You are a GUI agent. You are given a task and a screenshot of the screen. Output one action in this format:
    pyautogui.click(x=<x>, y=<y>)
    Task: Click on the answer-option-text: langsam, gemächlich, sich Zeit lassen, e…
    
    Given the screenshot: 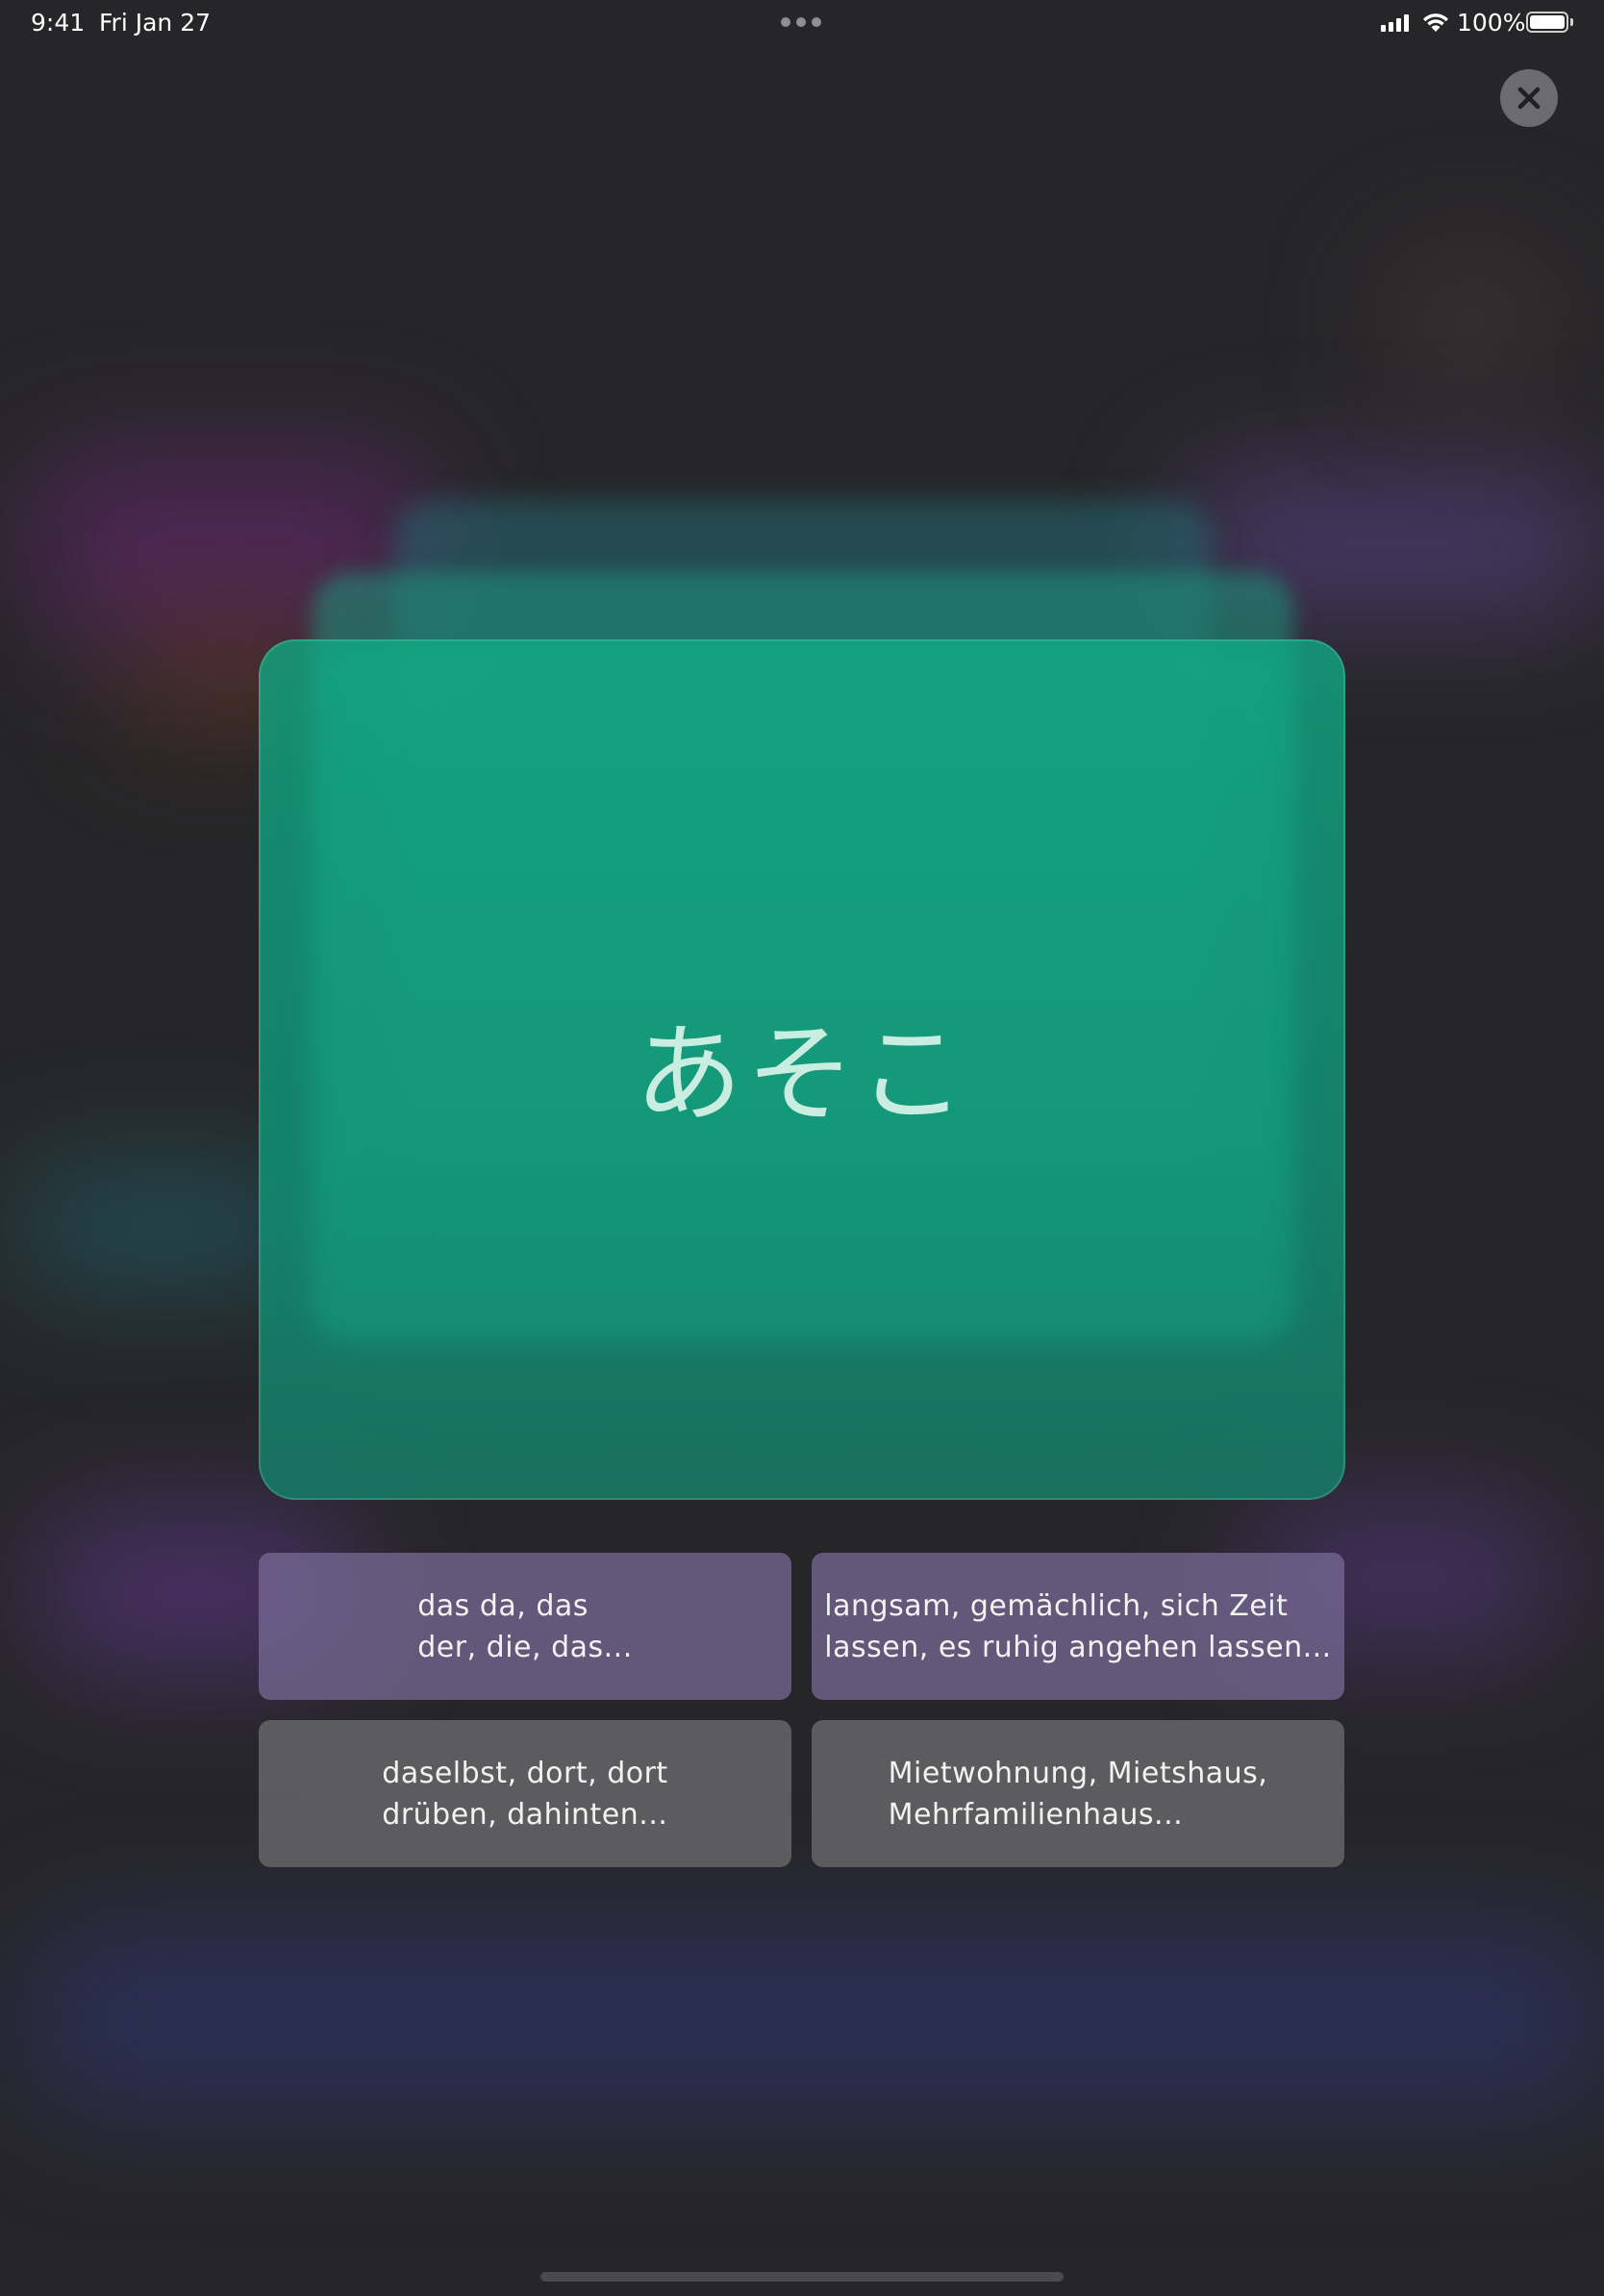 What is the action you would take?
    pyautogui.click(x=1078, y=1626)
    